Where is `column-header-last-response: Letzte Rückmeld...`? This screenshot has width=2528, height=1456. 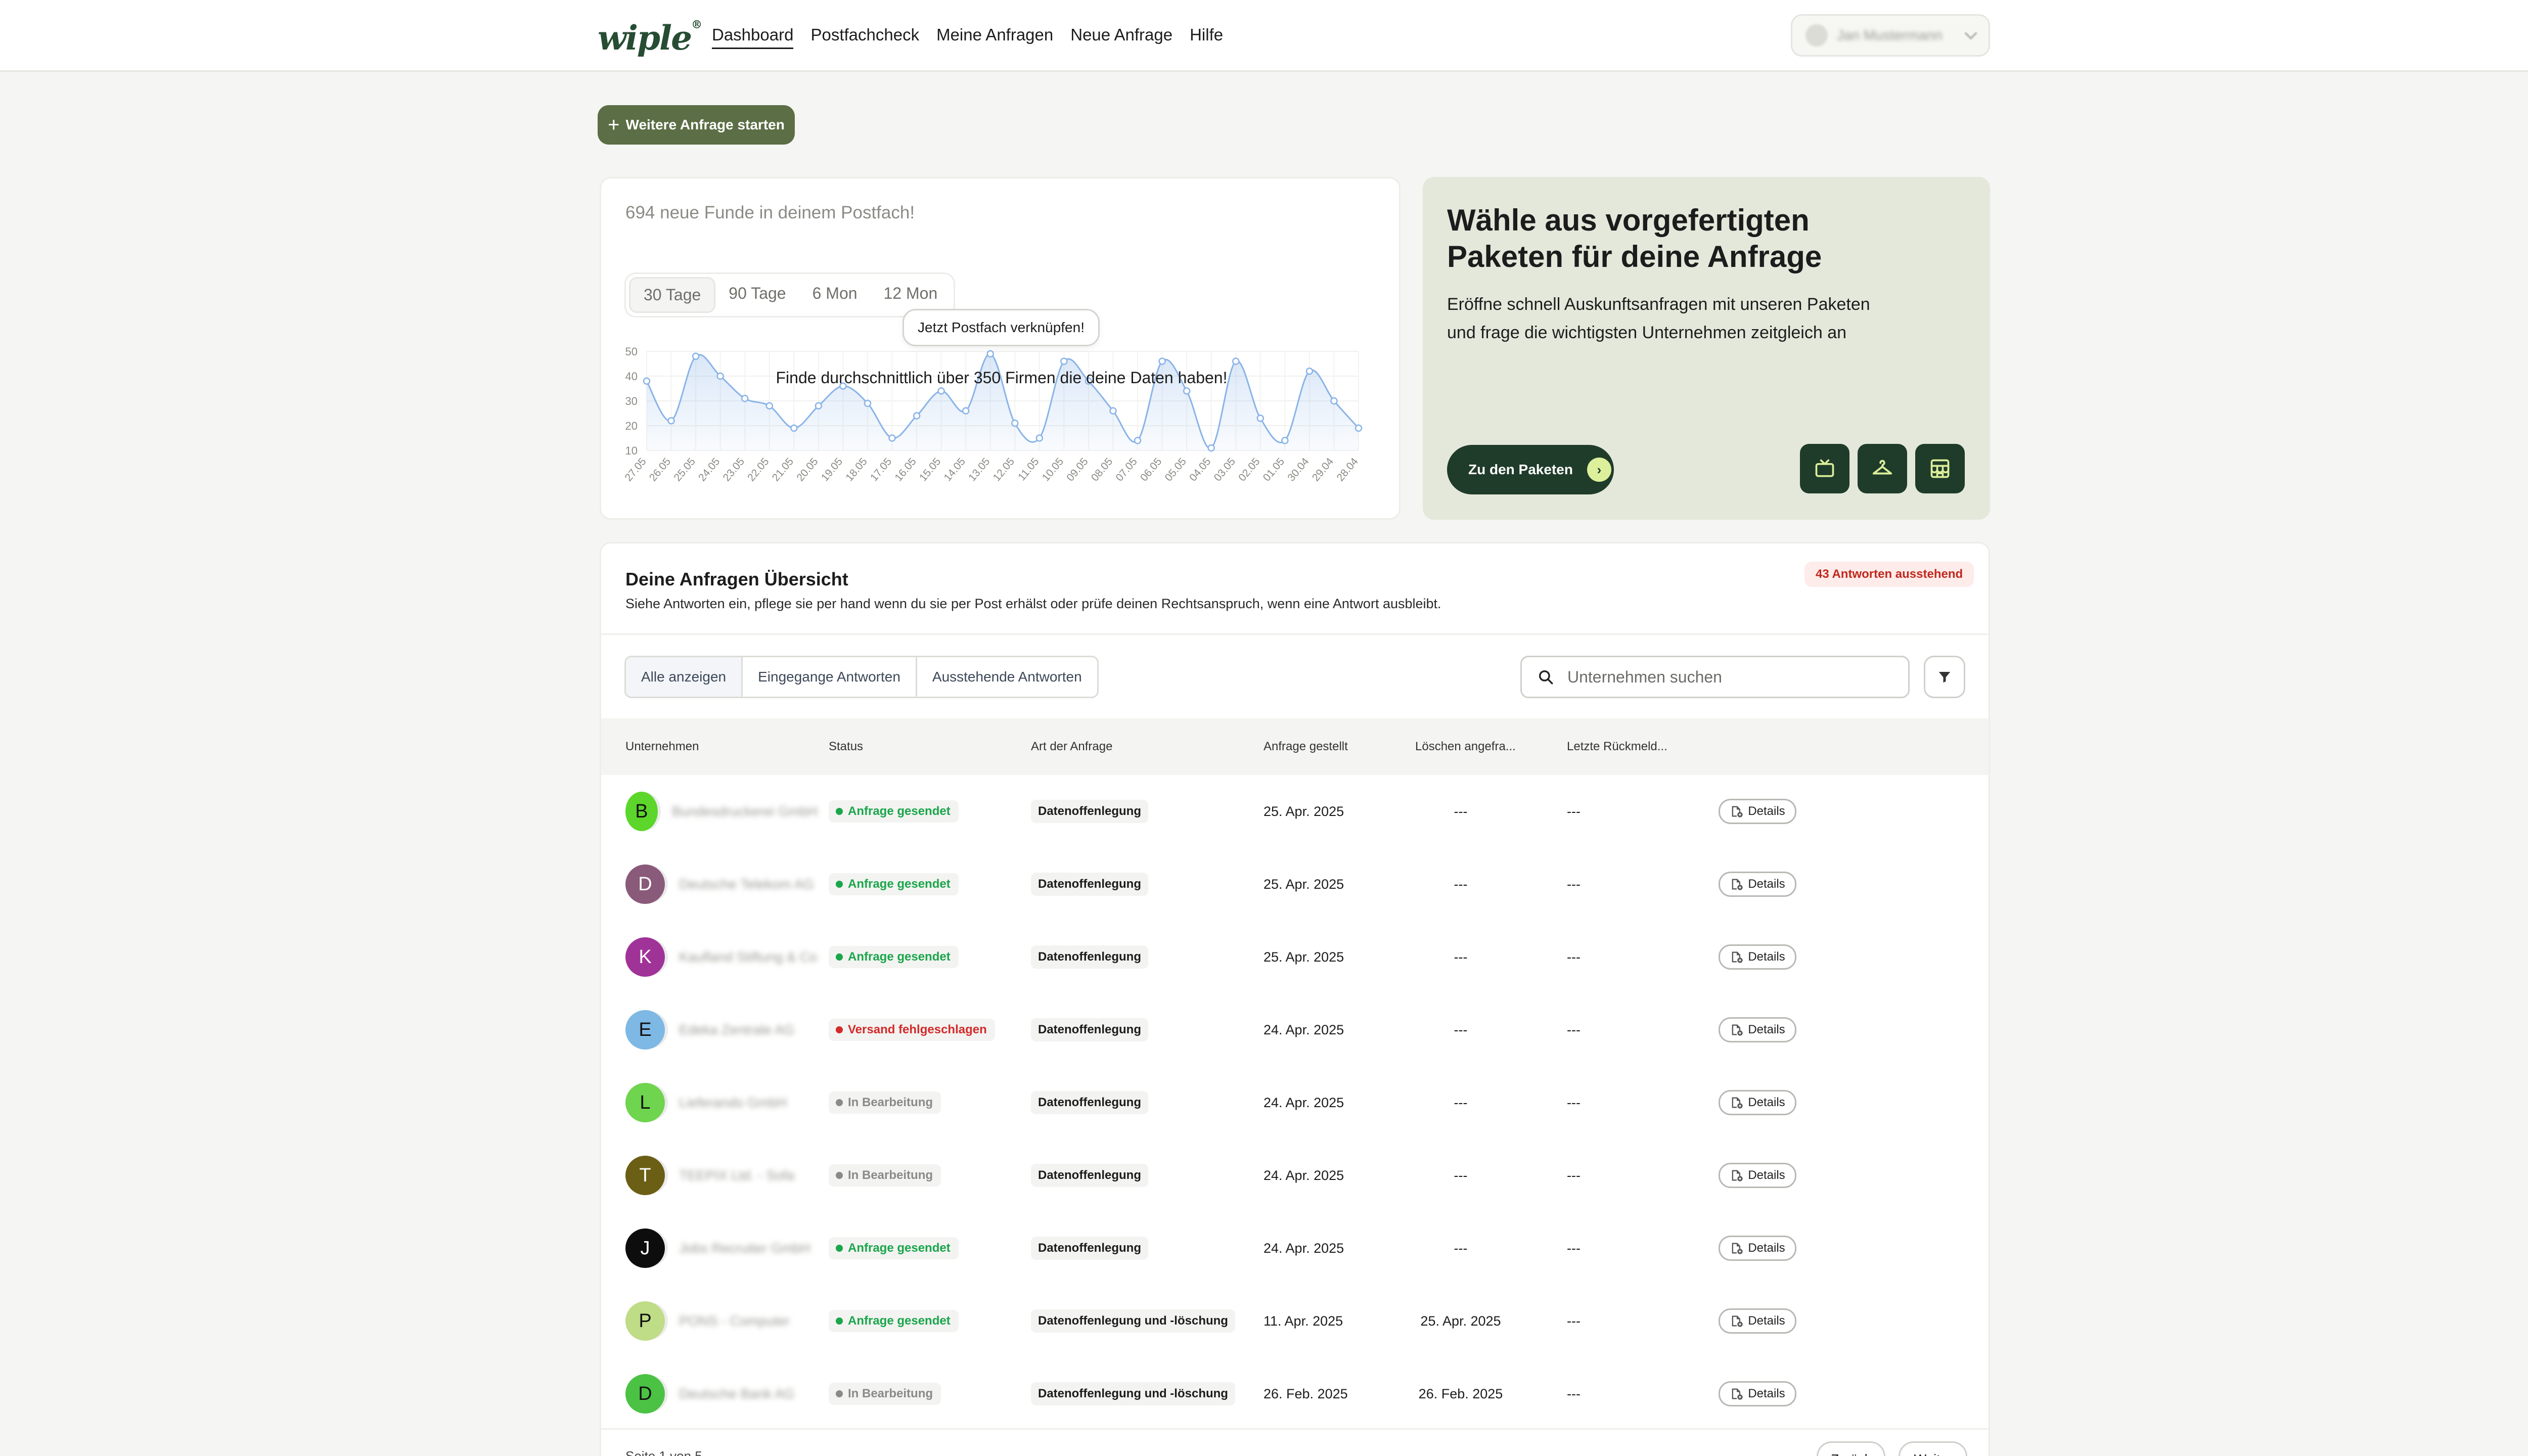
column-header-last-response: Letzte Rückmeld... is located at coordinates (1618, 746).